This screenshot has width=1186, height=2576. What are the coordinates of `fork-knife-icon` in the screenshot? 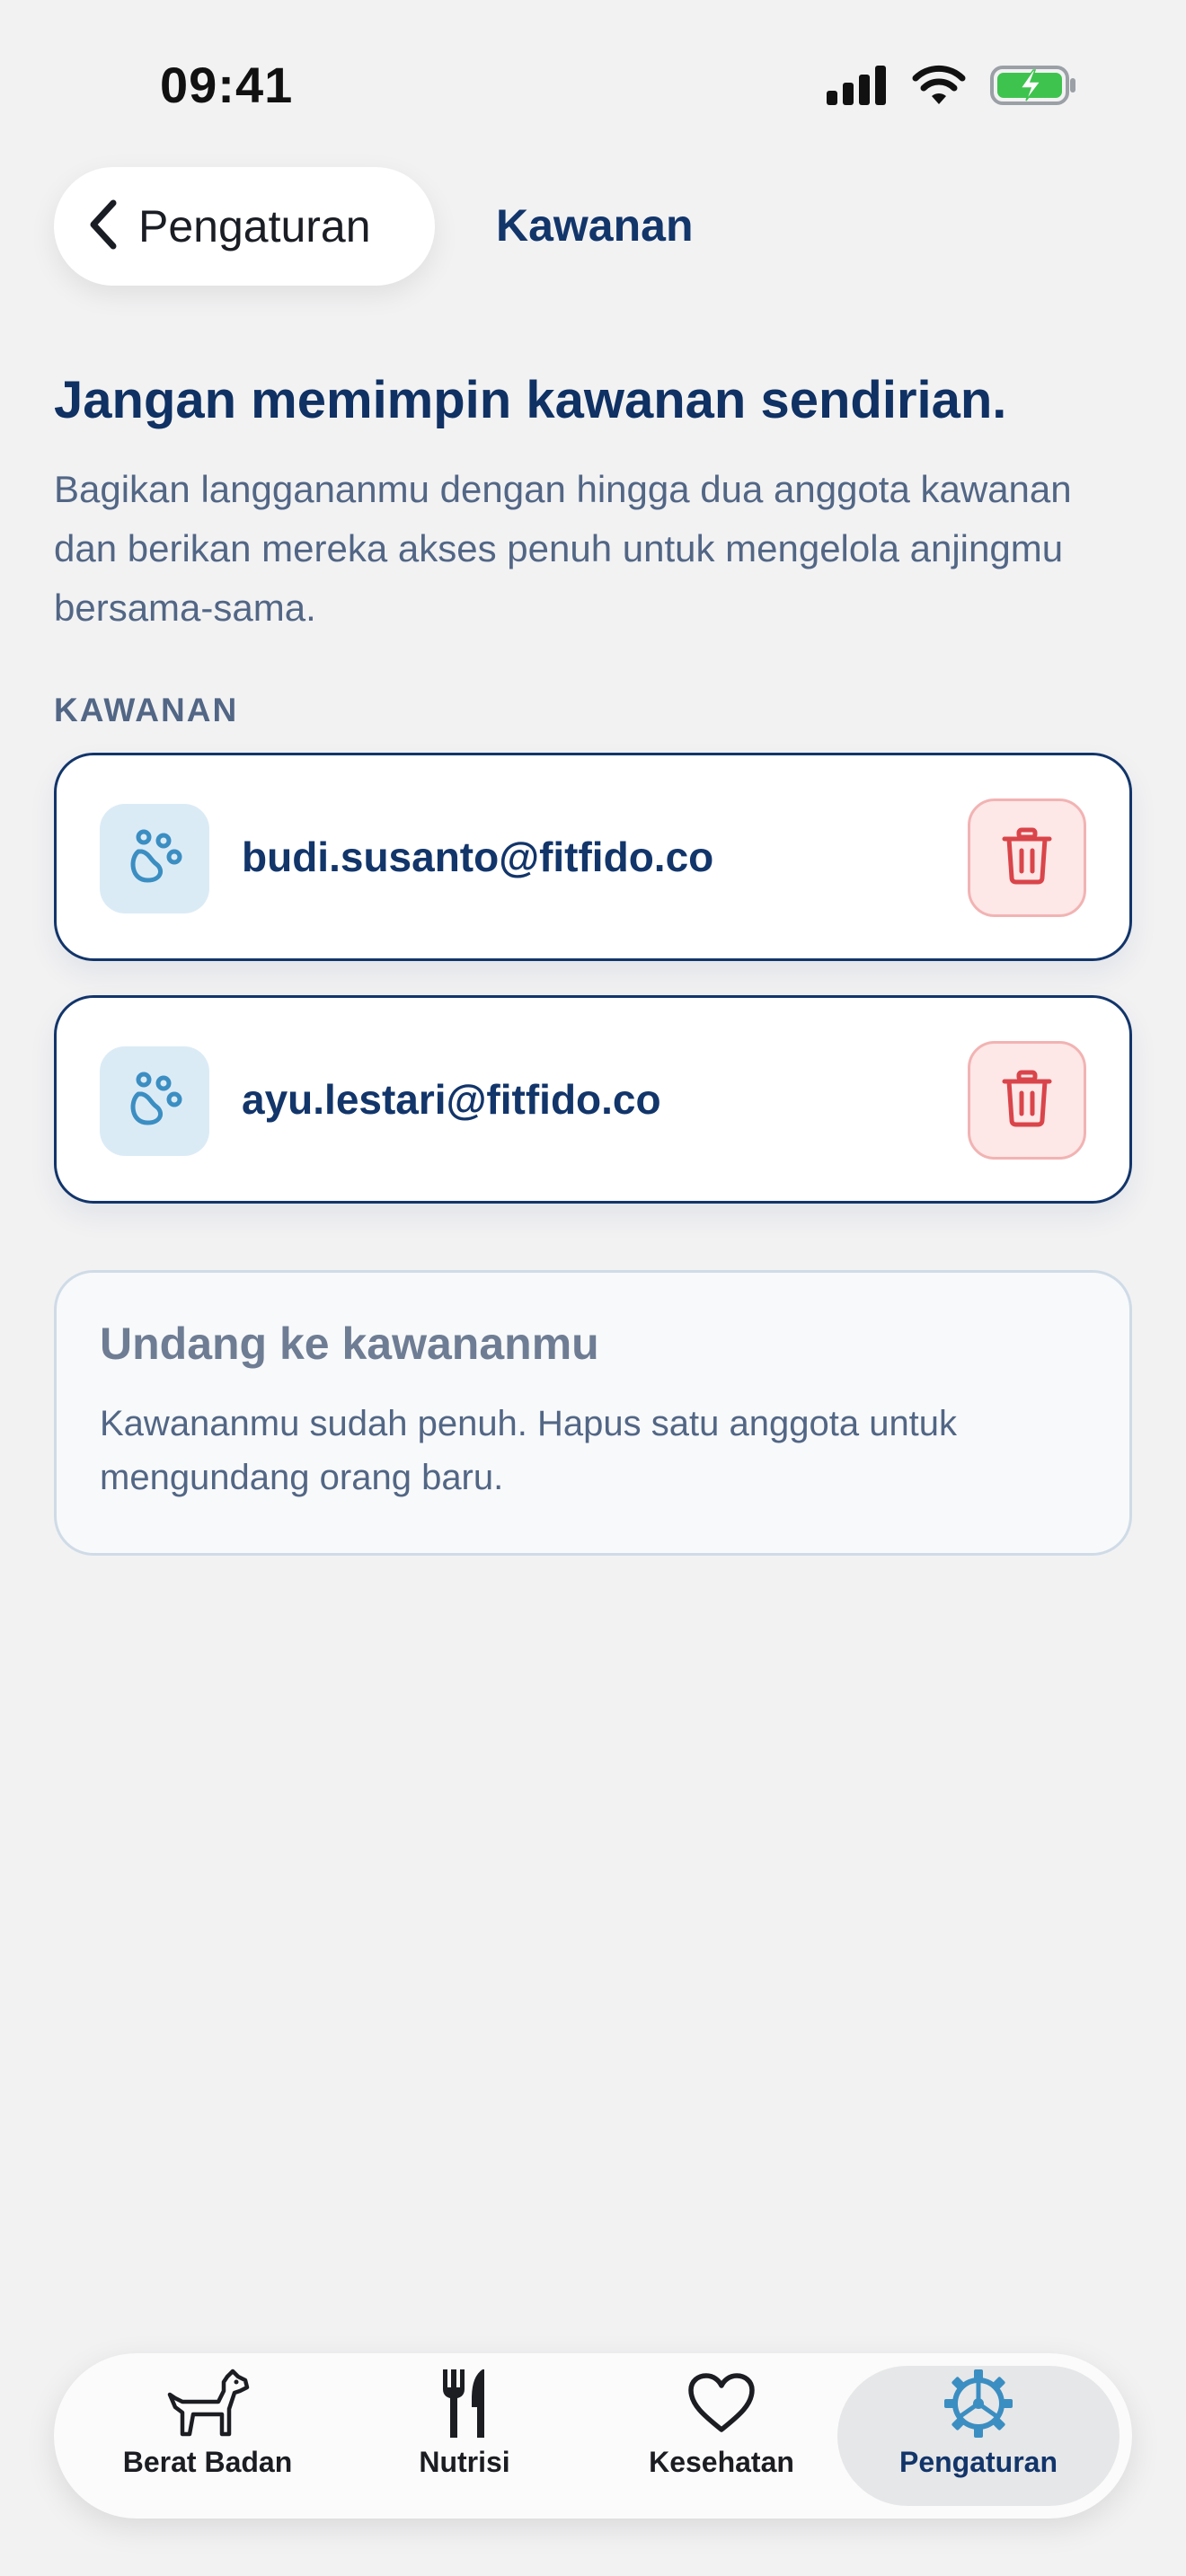 It's located at (464, 2403).